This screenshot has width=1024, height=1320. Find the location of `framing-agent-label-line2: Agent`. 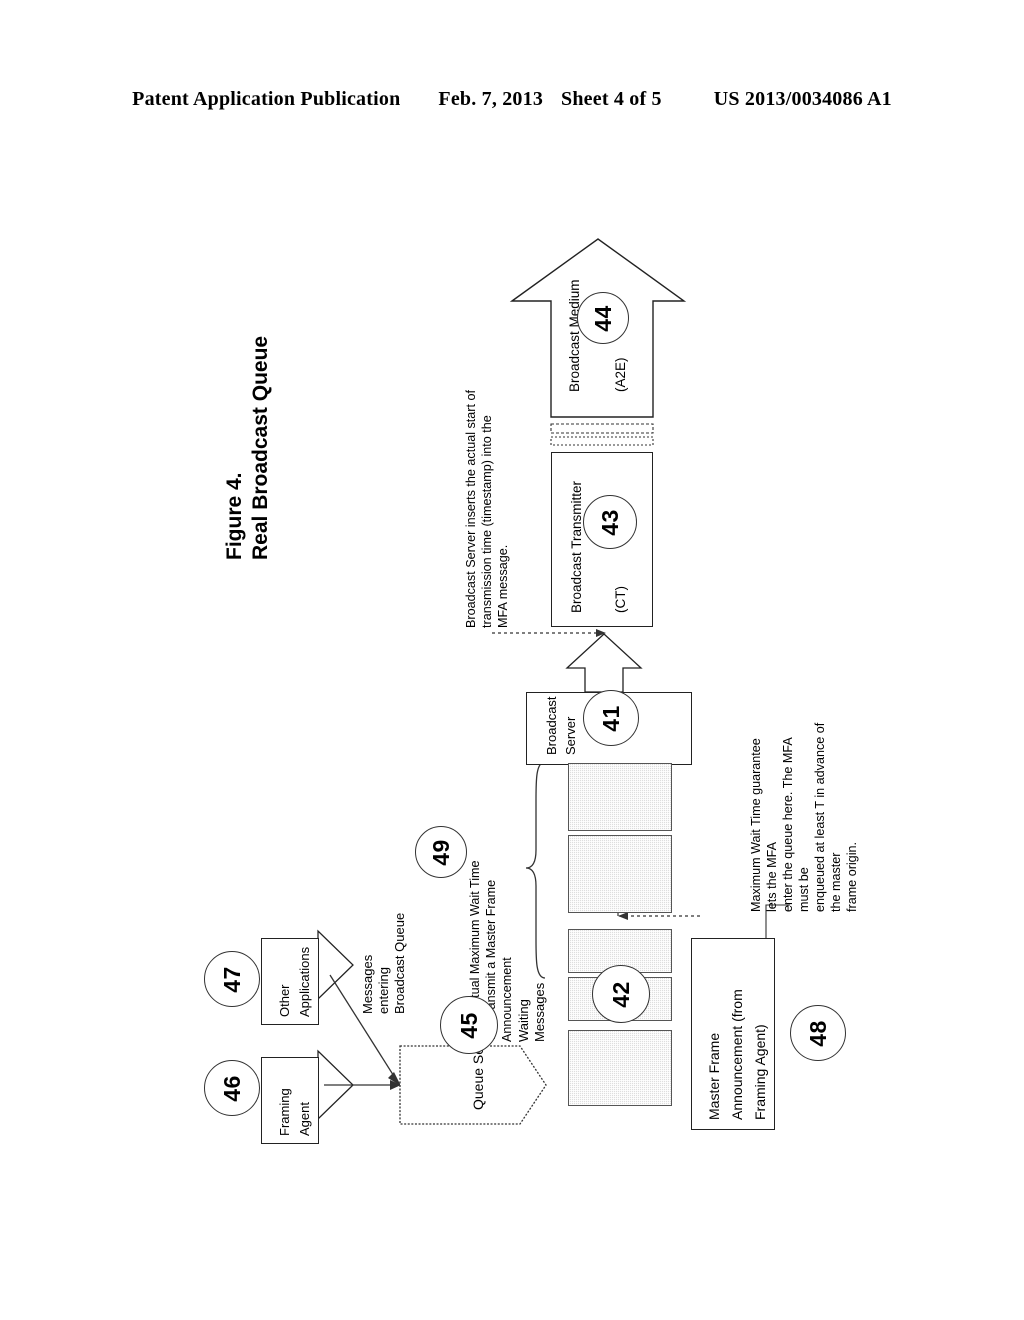

framing-agent-label-line2: Agent is located at coordinates (304, 1119).